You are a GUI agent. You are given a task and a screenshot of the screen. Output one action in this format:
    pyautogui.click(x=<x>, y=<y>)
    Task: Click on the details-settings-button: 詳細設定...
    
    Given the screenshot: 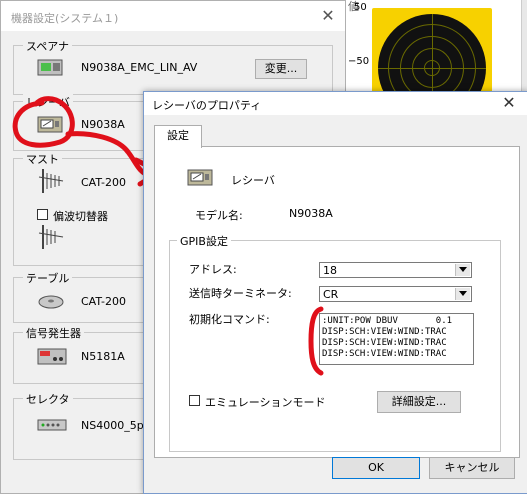 What is the action you would take?
    pyautogui.click(x=419, y=402)
    